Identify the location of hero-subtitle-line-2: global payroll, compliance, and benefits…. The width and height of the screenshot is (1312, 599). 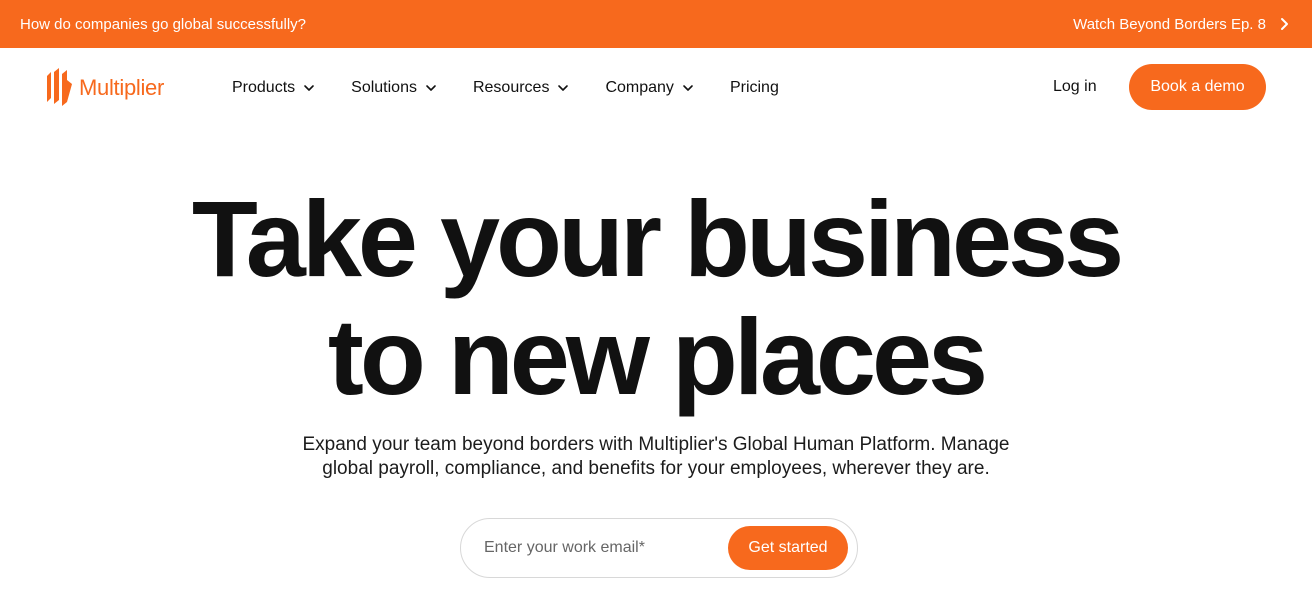
(656, 468).